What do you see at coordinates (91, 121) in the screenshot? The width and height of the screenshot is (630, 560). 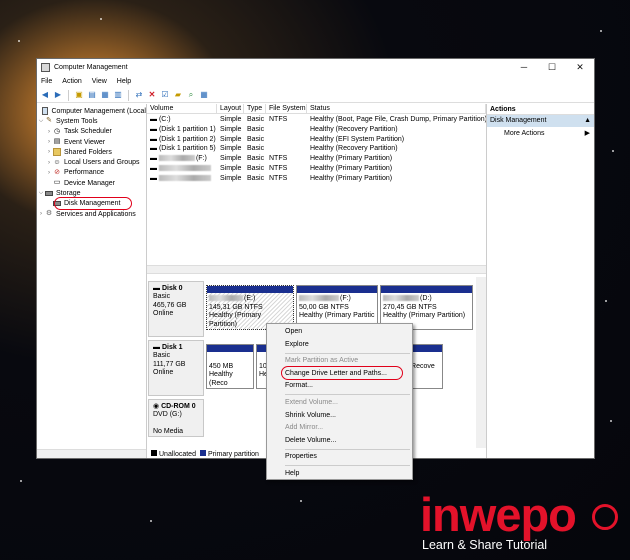 I see `tree-system-tools: ⌵ ✎ System Tools` at bounding box center [91, 121].